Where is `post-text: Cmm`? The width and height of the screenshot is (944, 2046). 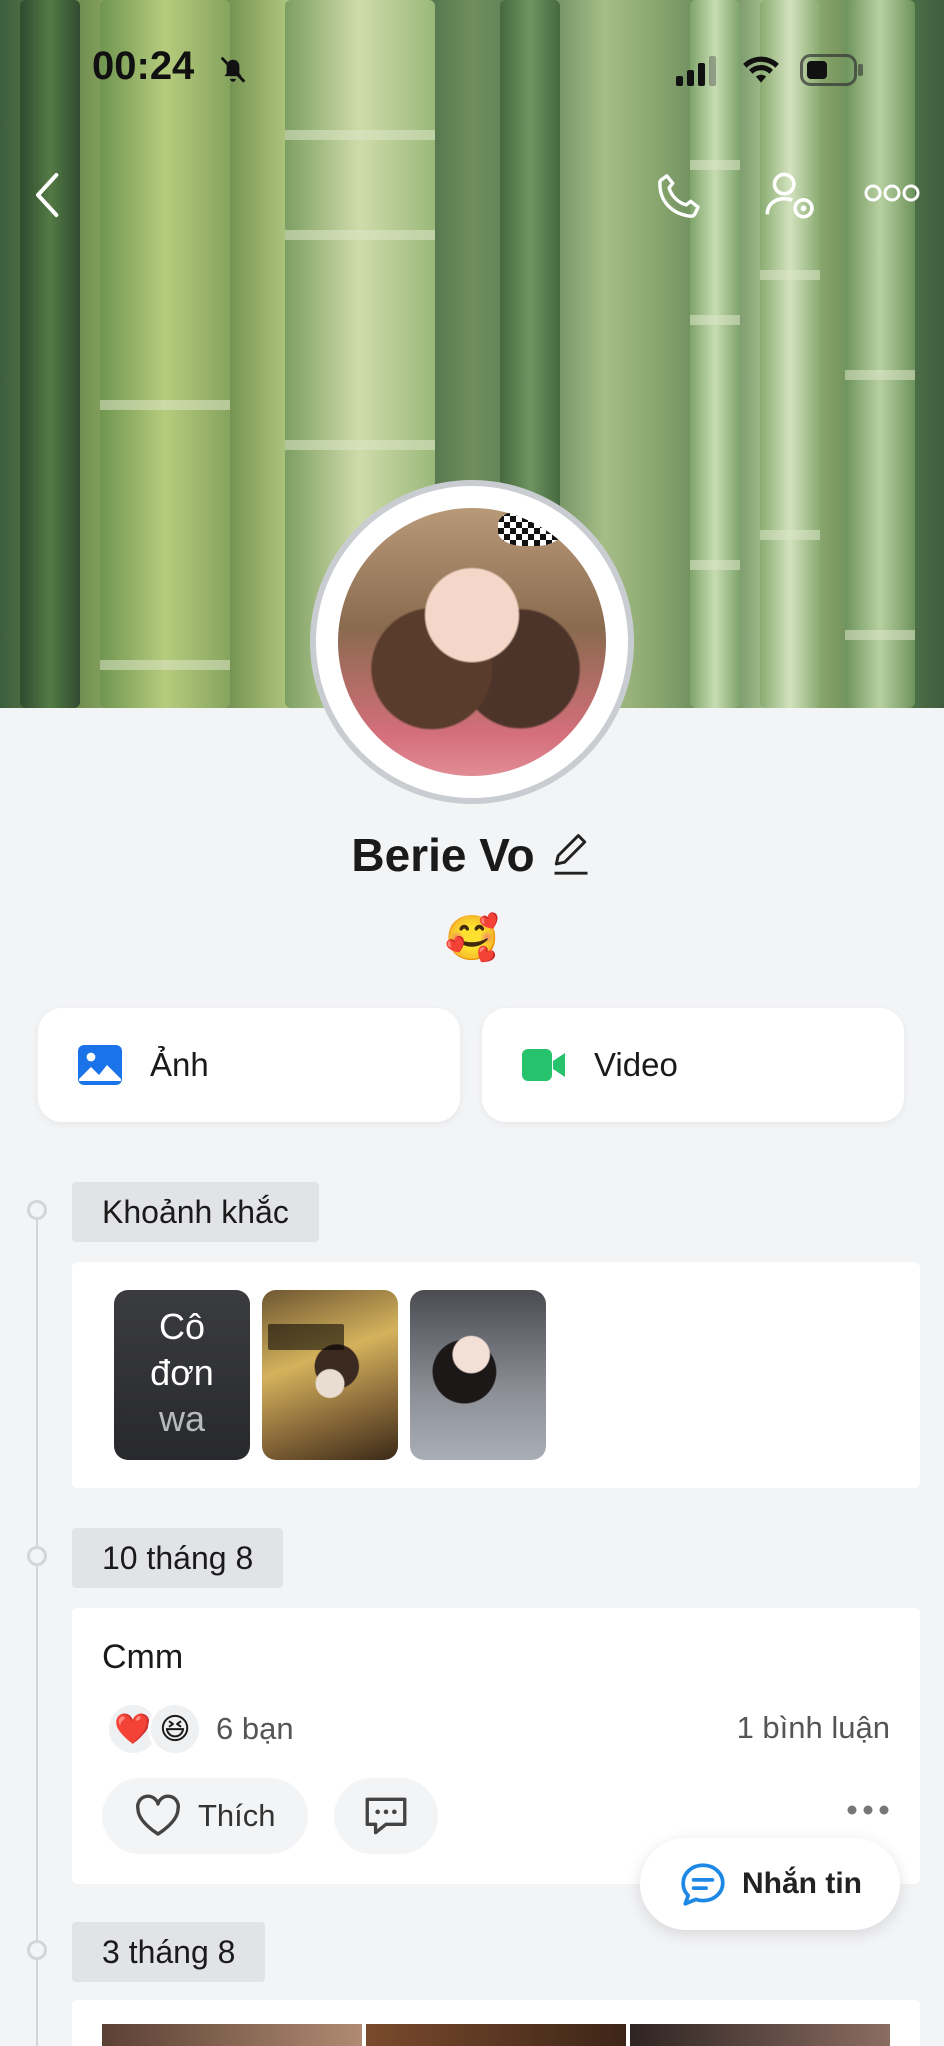 post-text: Cmm is located at coordinates (143, 1657).